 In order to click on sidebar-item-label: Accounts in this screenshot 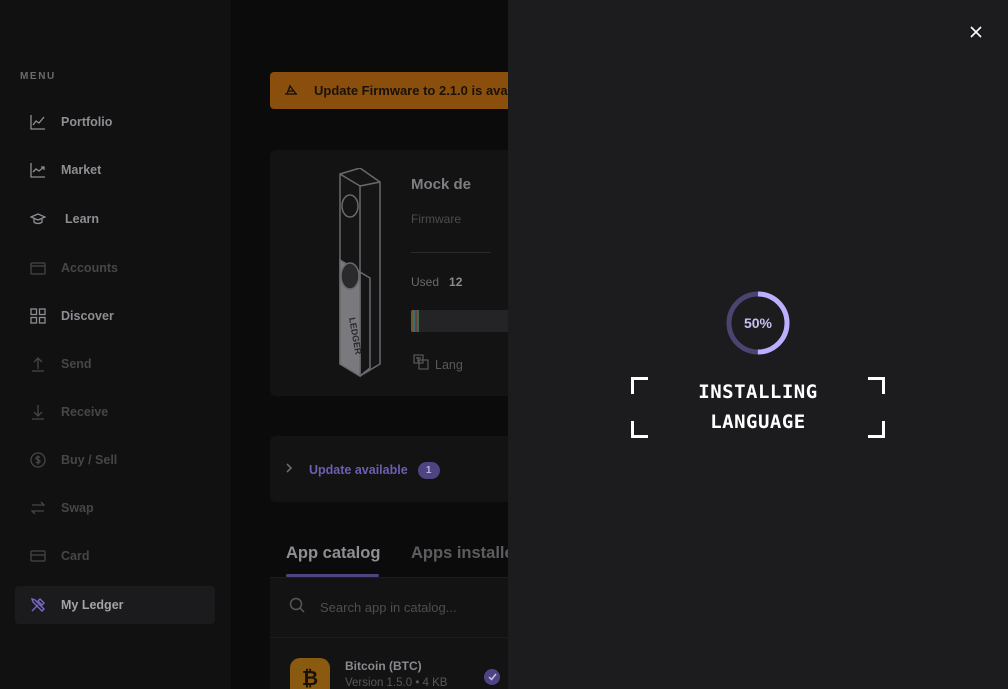, I will do `click(89, 268)`.